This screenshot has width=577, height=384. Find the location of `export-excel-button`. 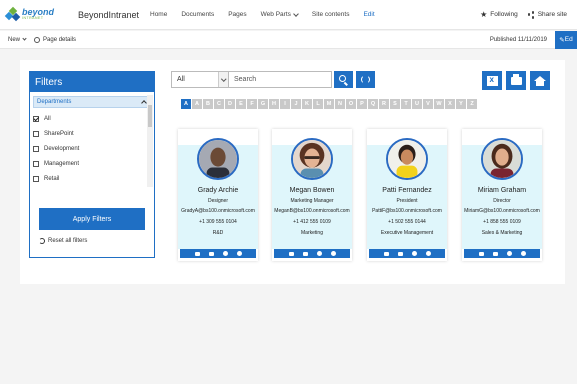

export-excel-button is located at coordinates (492, 80).